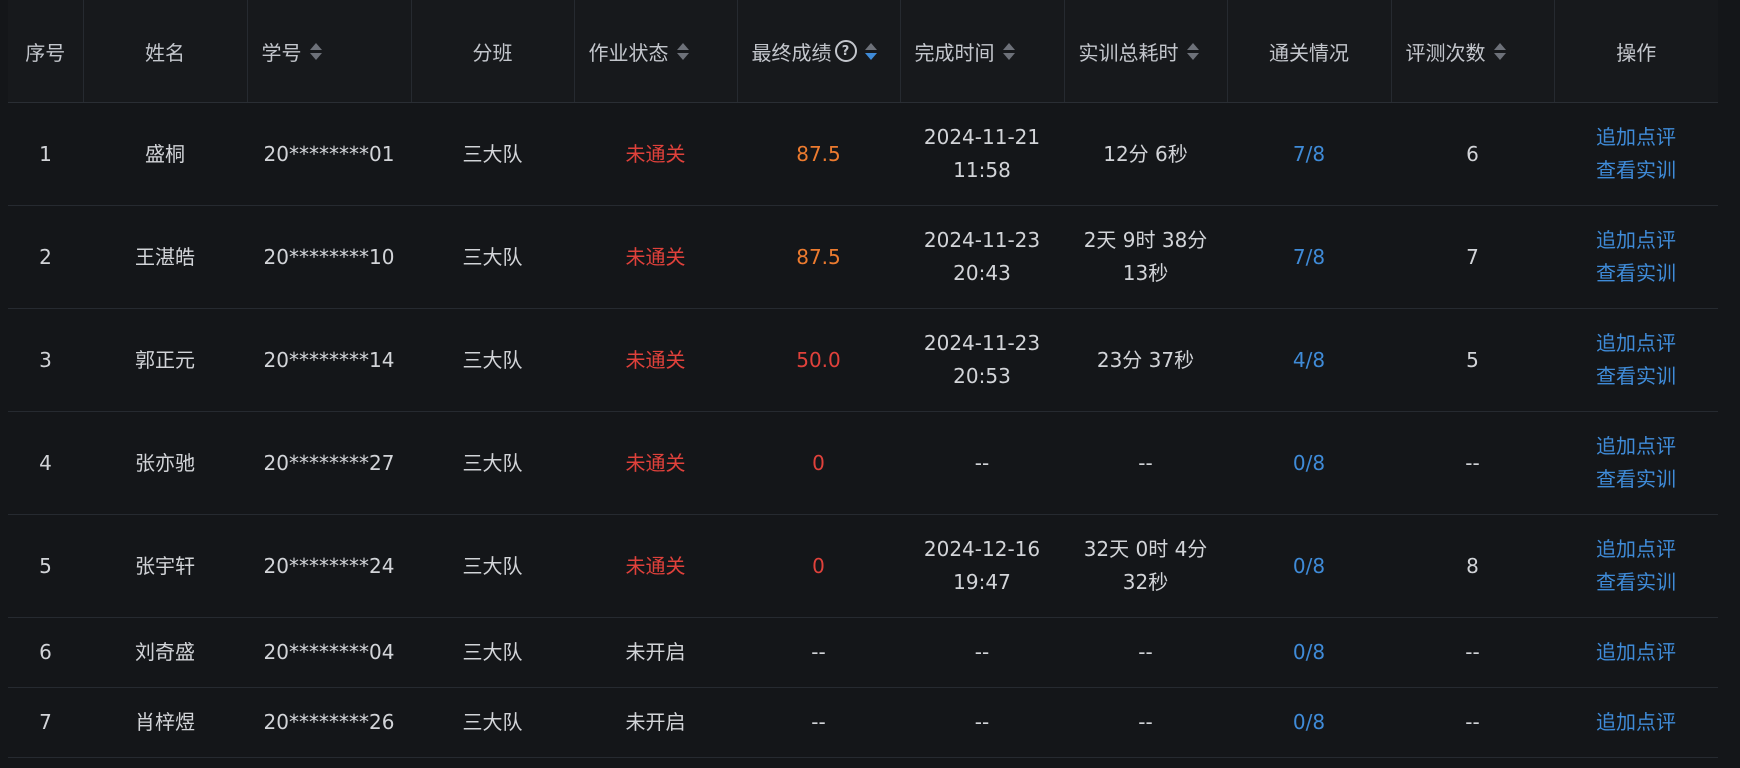 Image resolution: width=1740 pixels, height=768 pixels. Describe the element at coordinates (1145, 359) in the screenshot. I see `duration-line: 23分 37秒` at that location.